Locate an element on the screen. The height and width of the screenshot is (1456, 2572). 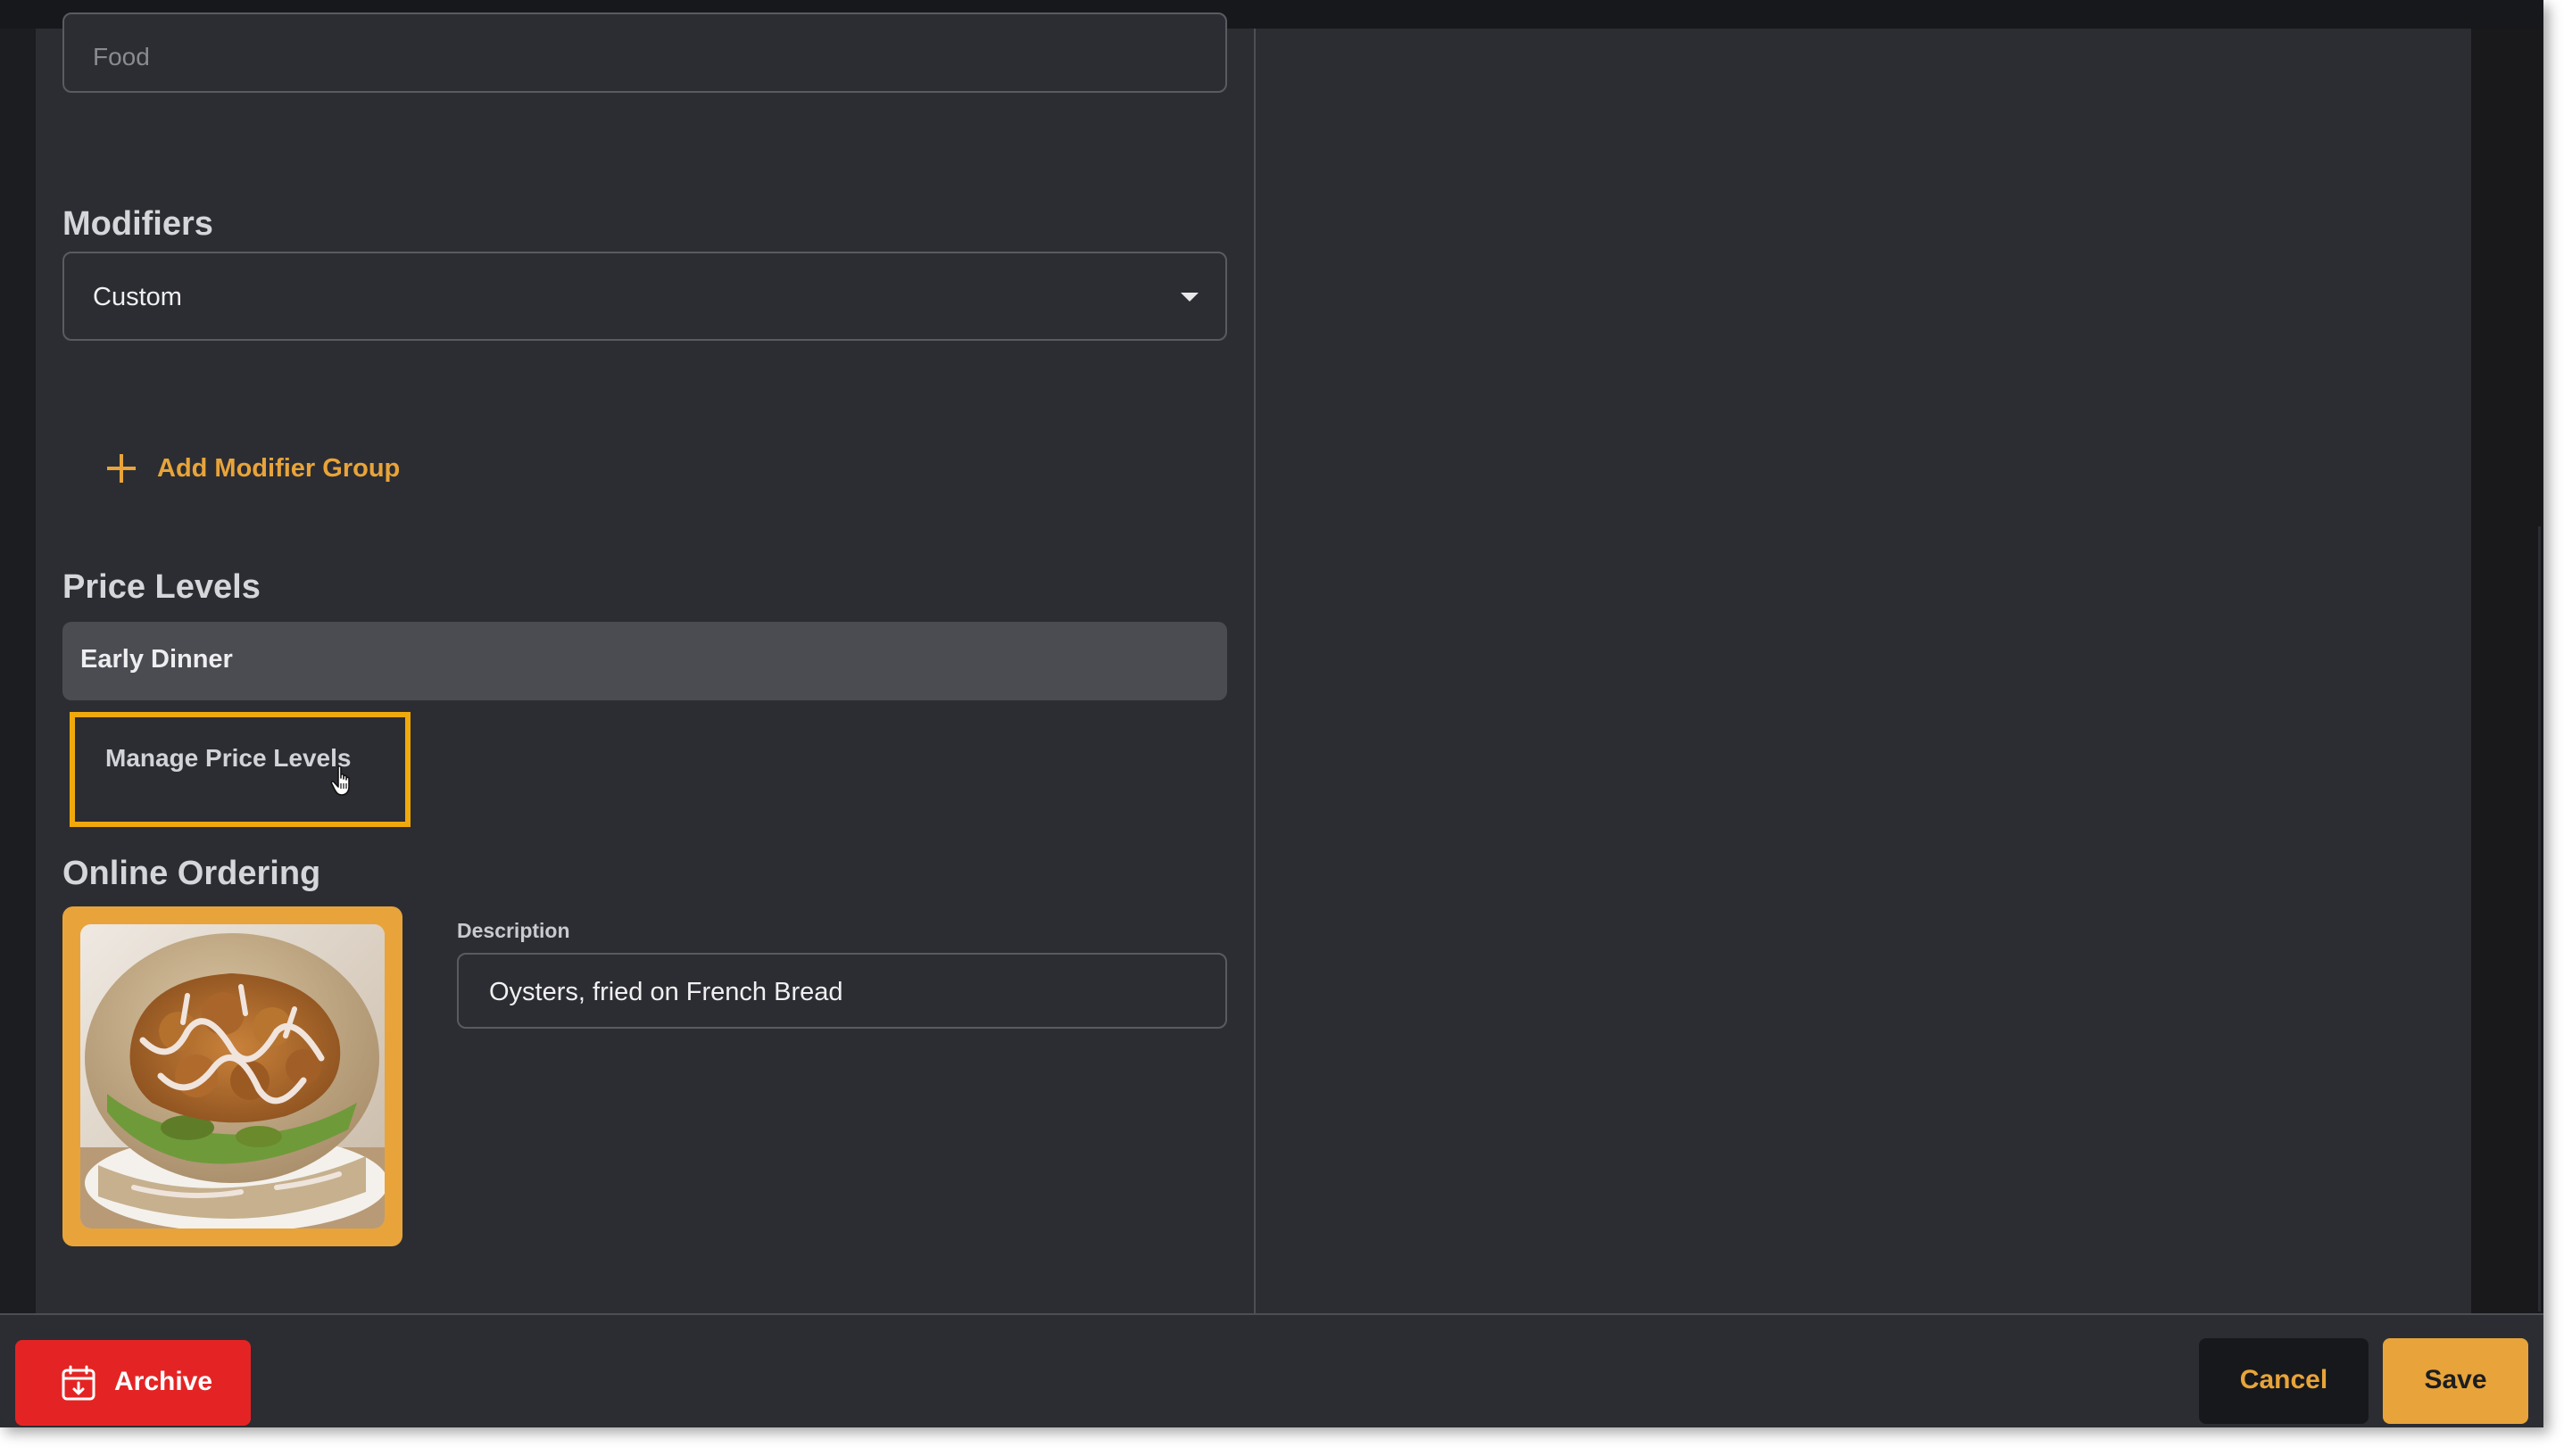
cancel-button: Cancel is located at coordinates (2284, 1381).